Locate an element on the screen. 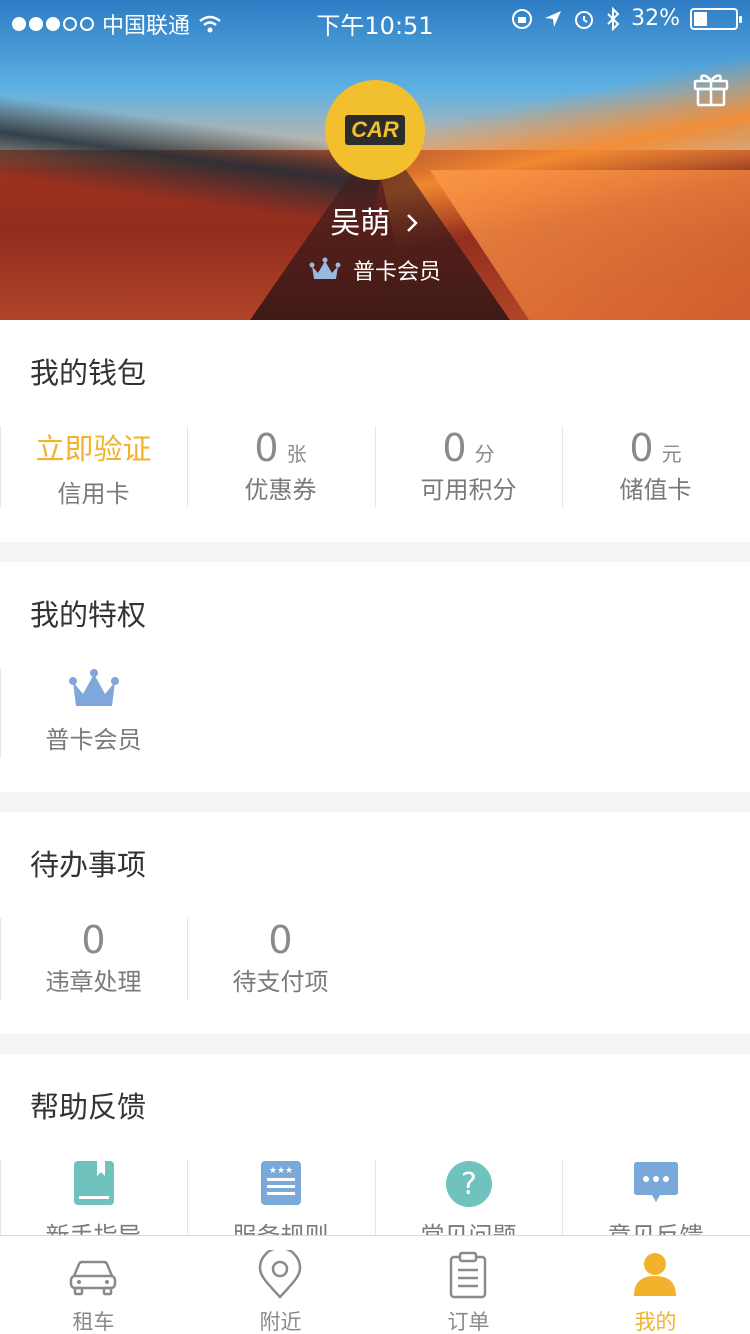 Image resolution: width=750 pixels, height=1334 pixels. section-title: 我的特权 is located at coordinates (88, 615).